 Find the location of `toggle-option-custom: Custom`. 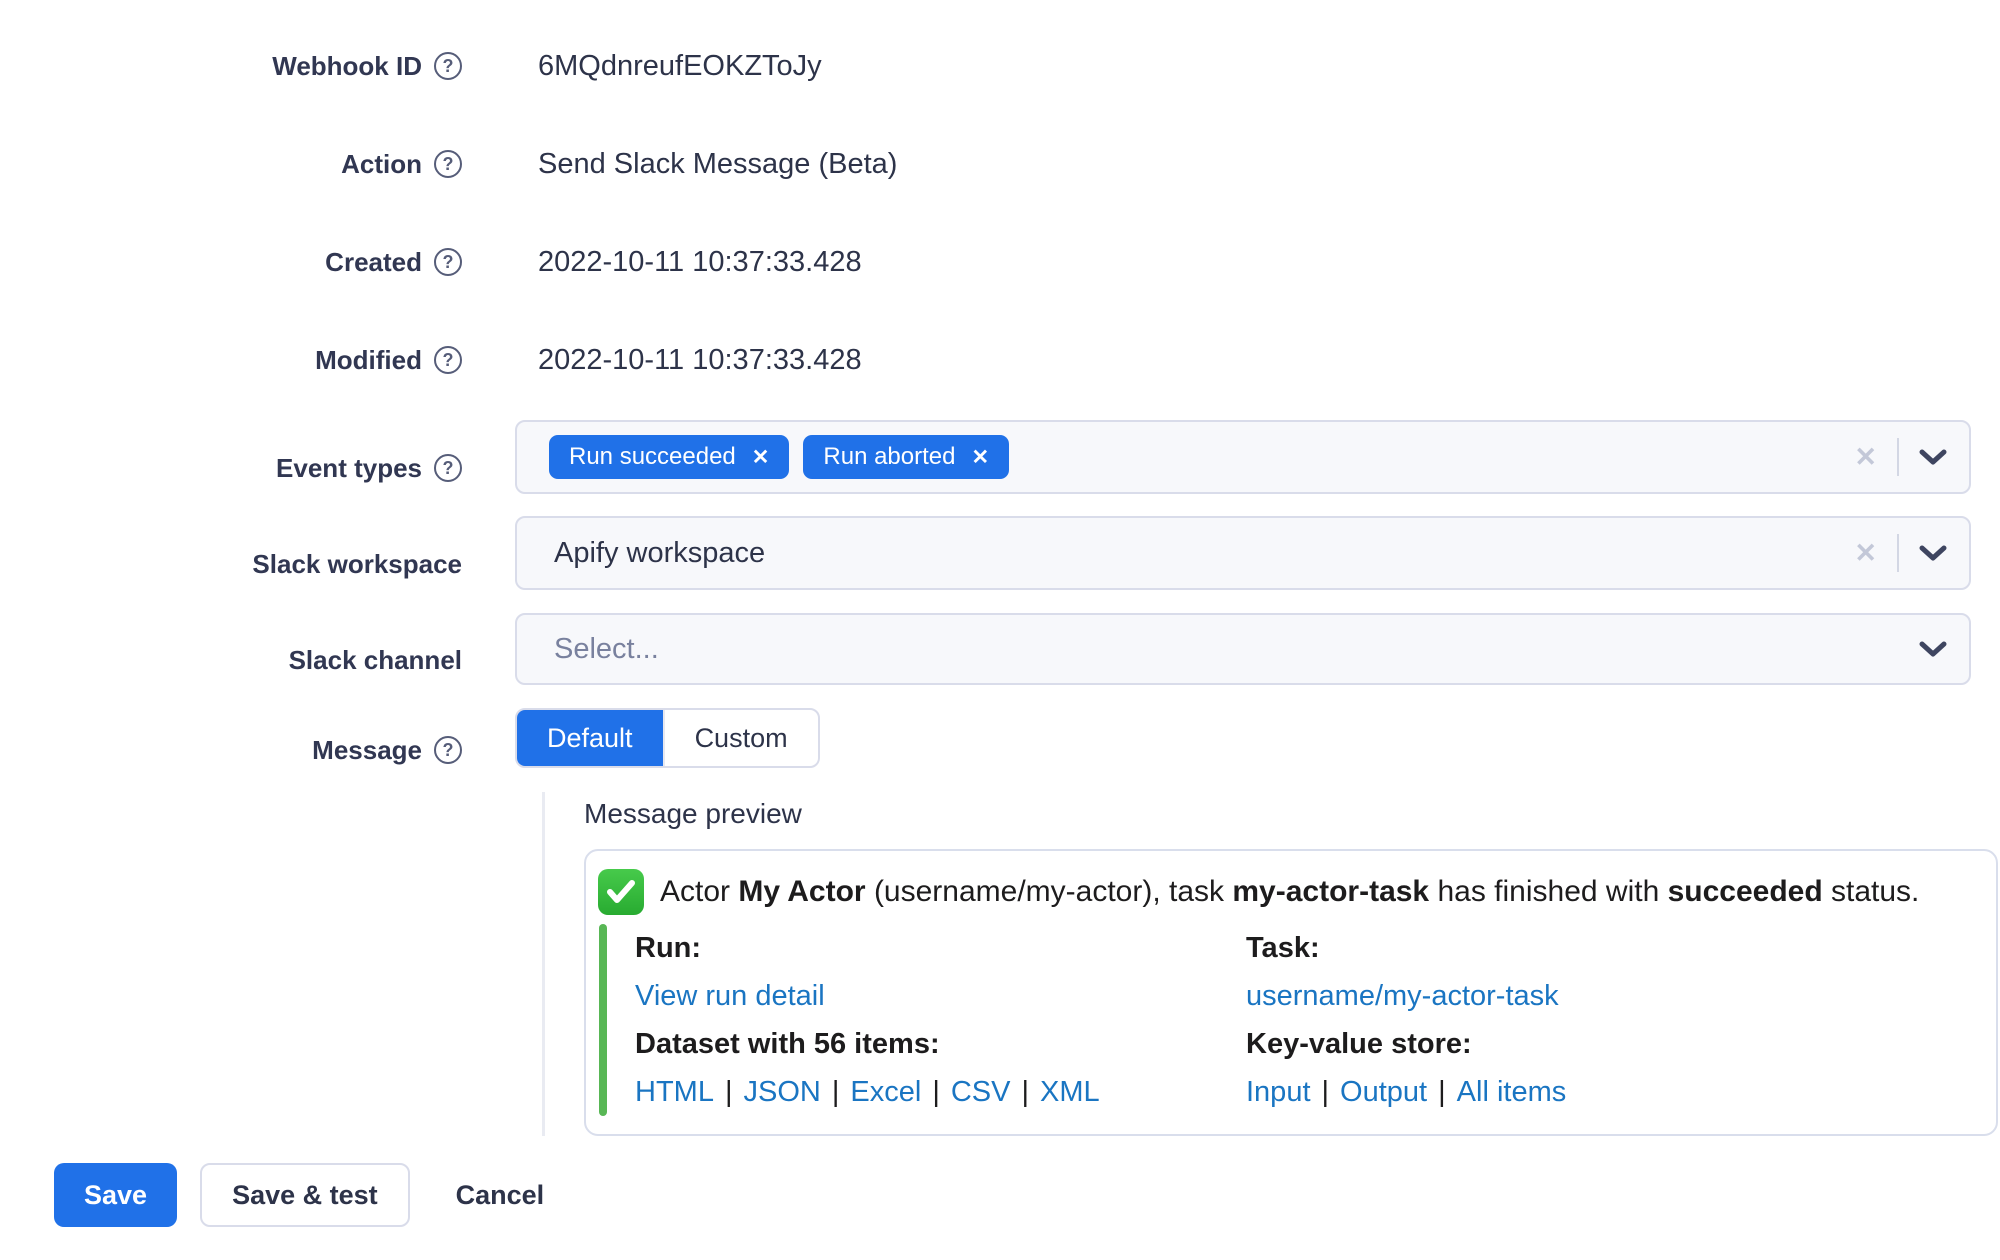

toggle-option-custom: Custom is located at coordinates (740, 738).